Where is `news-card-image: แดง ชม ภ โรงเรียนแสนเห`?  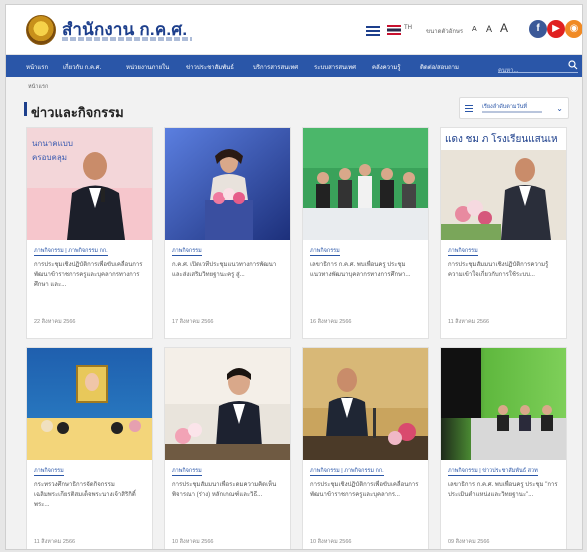
news-card-image: แดง ชม ภ โรงเรียนแสนเห is located at coordinates (503, 184).